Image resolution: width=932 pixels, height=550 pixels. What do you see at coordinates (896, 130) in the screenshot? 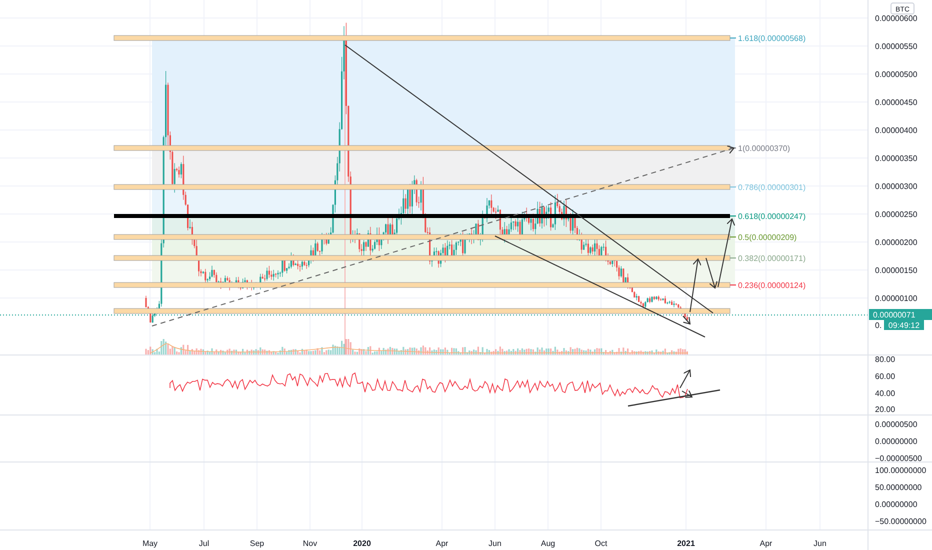
I see `price-axis-label: 0.00000400` at bounding box center [896, 130].